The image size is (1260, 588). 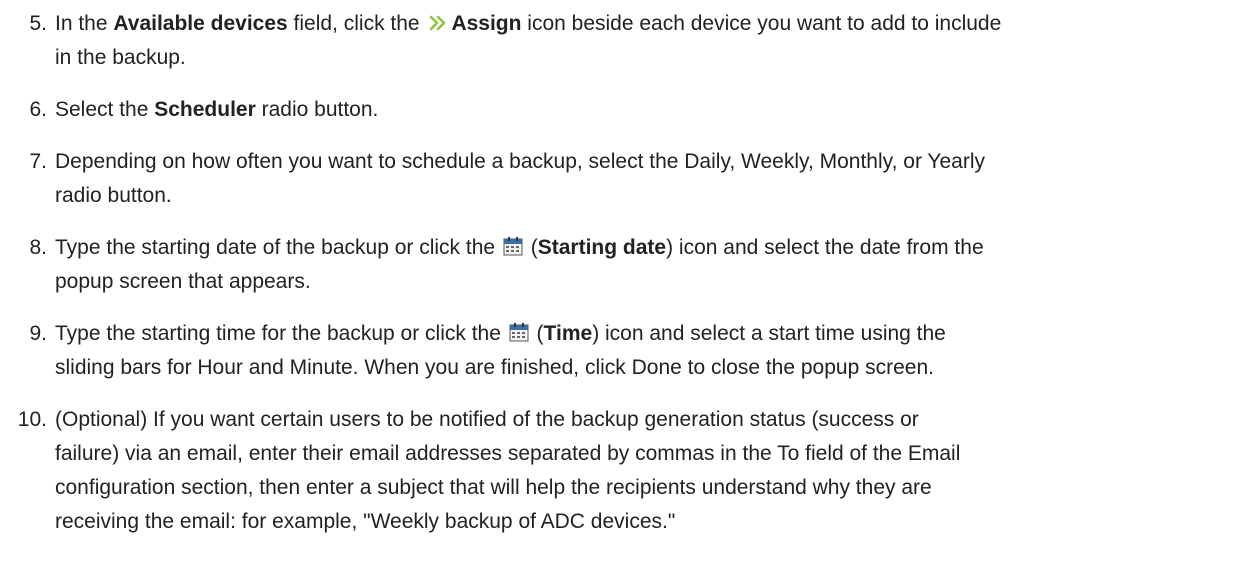 What do you see at coordinates (38, 247) in the screenshot?
I see `step-number: 8.` at bounding box center [38, 247].